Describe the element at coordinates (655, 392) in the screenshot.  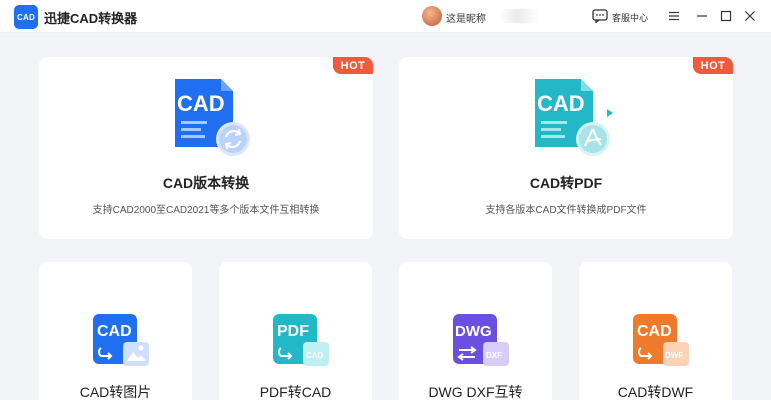
I see `feature-title: CAD转DWF` at that location.